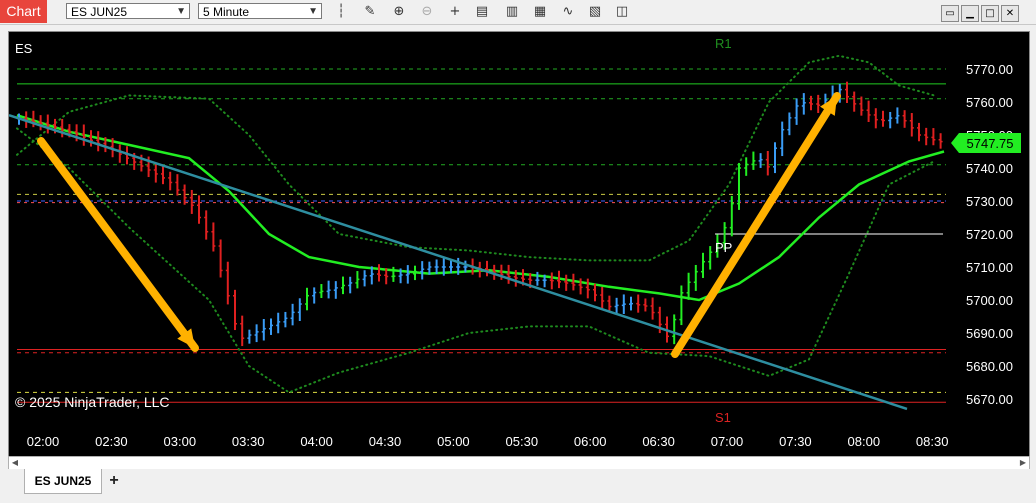  I want to click on price-tick-label: 5690.00, so click(989, 333).